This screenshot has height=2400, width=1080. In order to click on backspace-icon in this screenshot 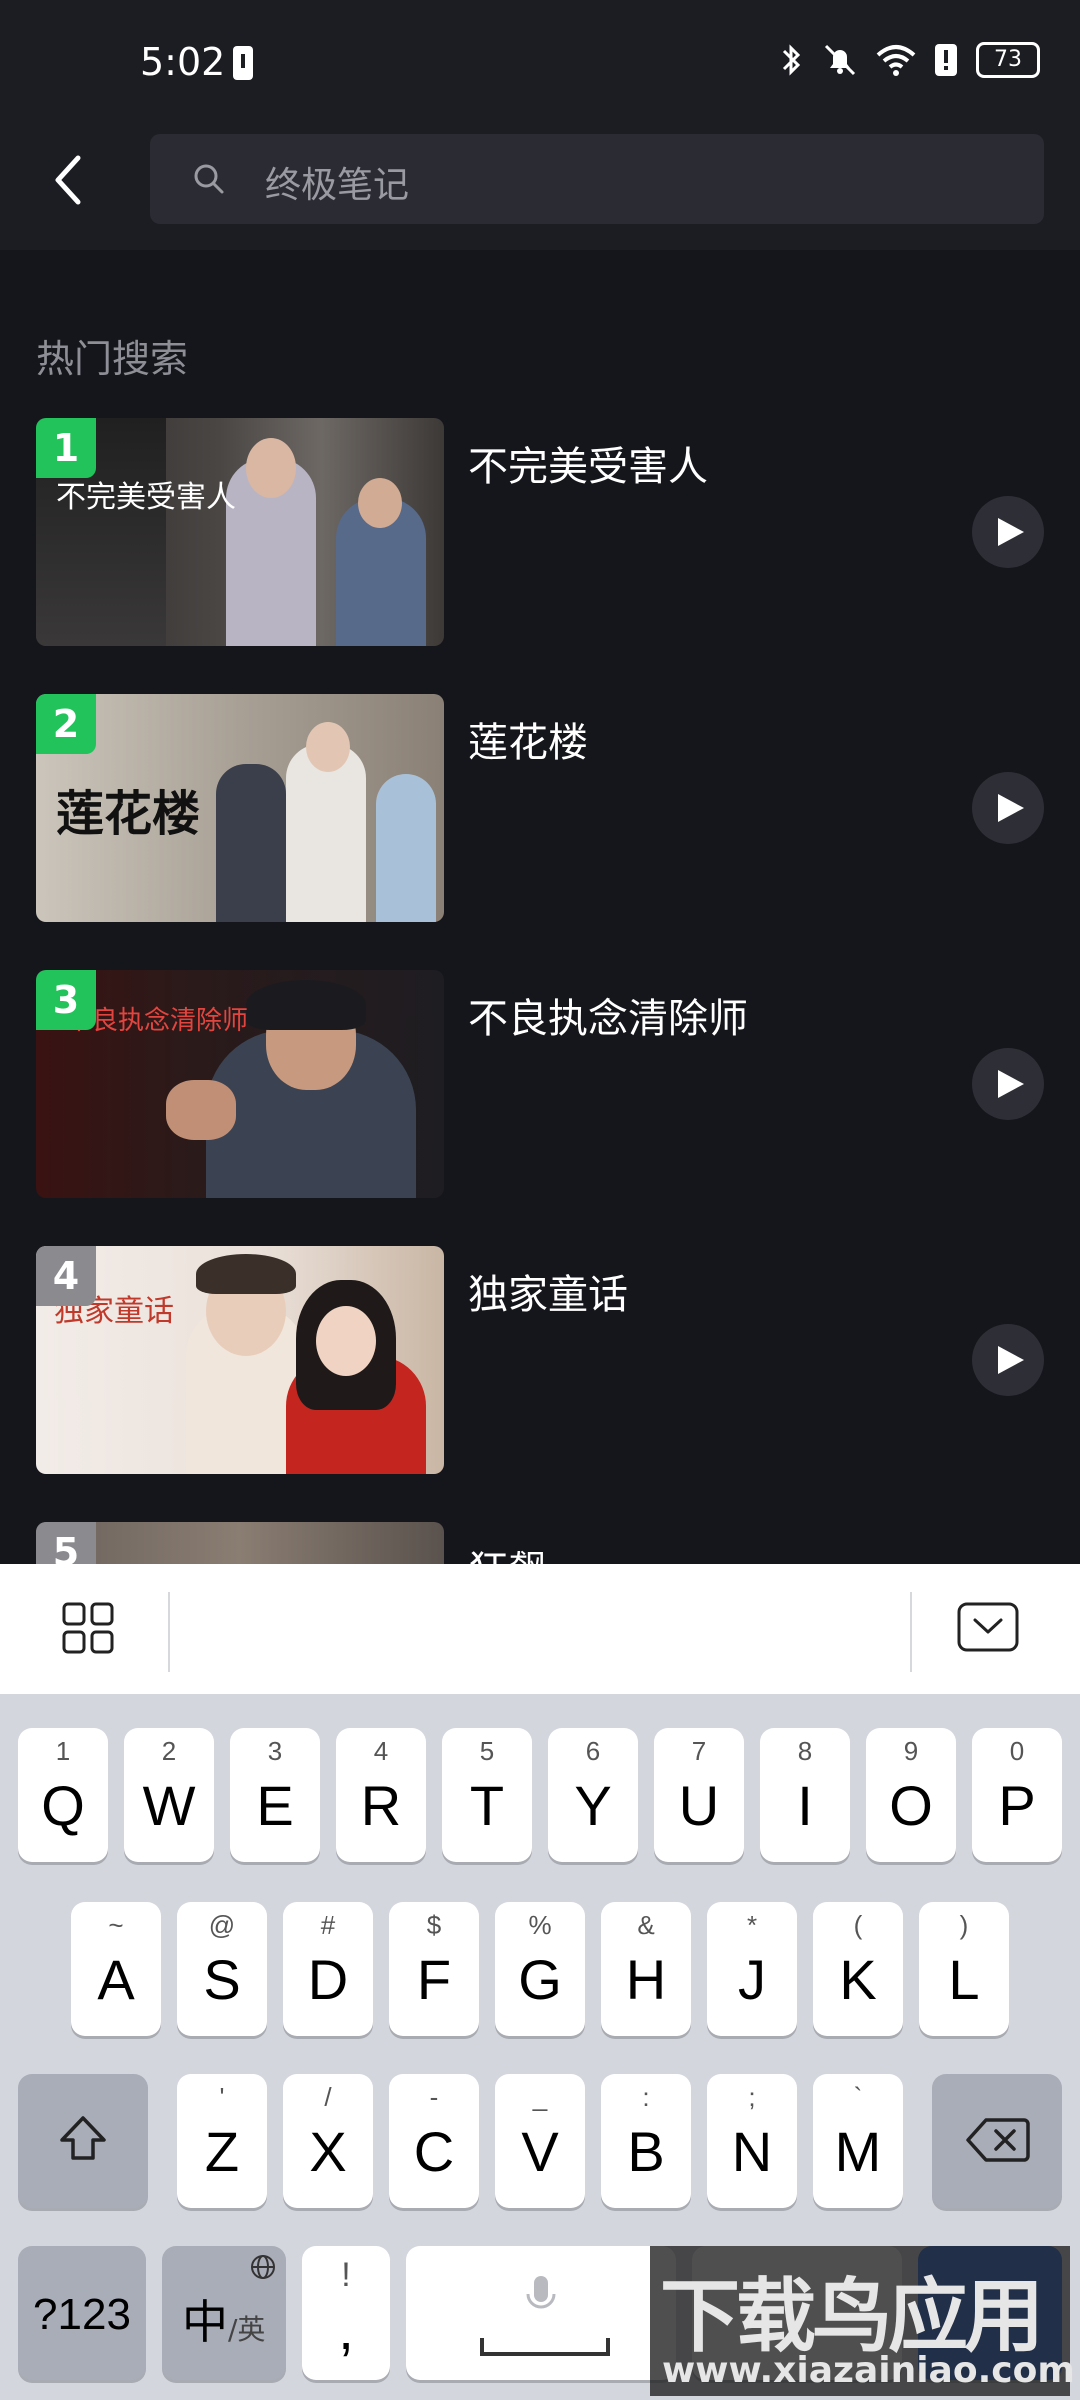, I will do `click(998, 2140)`.